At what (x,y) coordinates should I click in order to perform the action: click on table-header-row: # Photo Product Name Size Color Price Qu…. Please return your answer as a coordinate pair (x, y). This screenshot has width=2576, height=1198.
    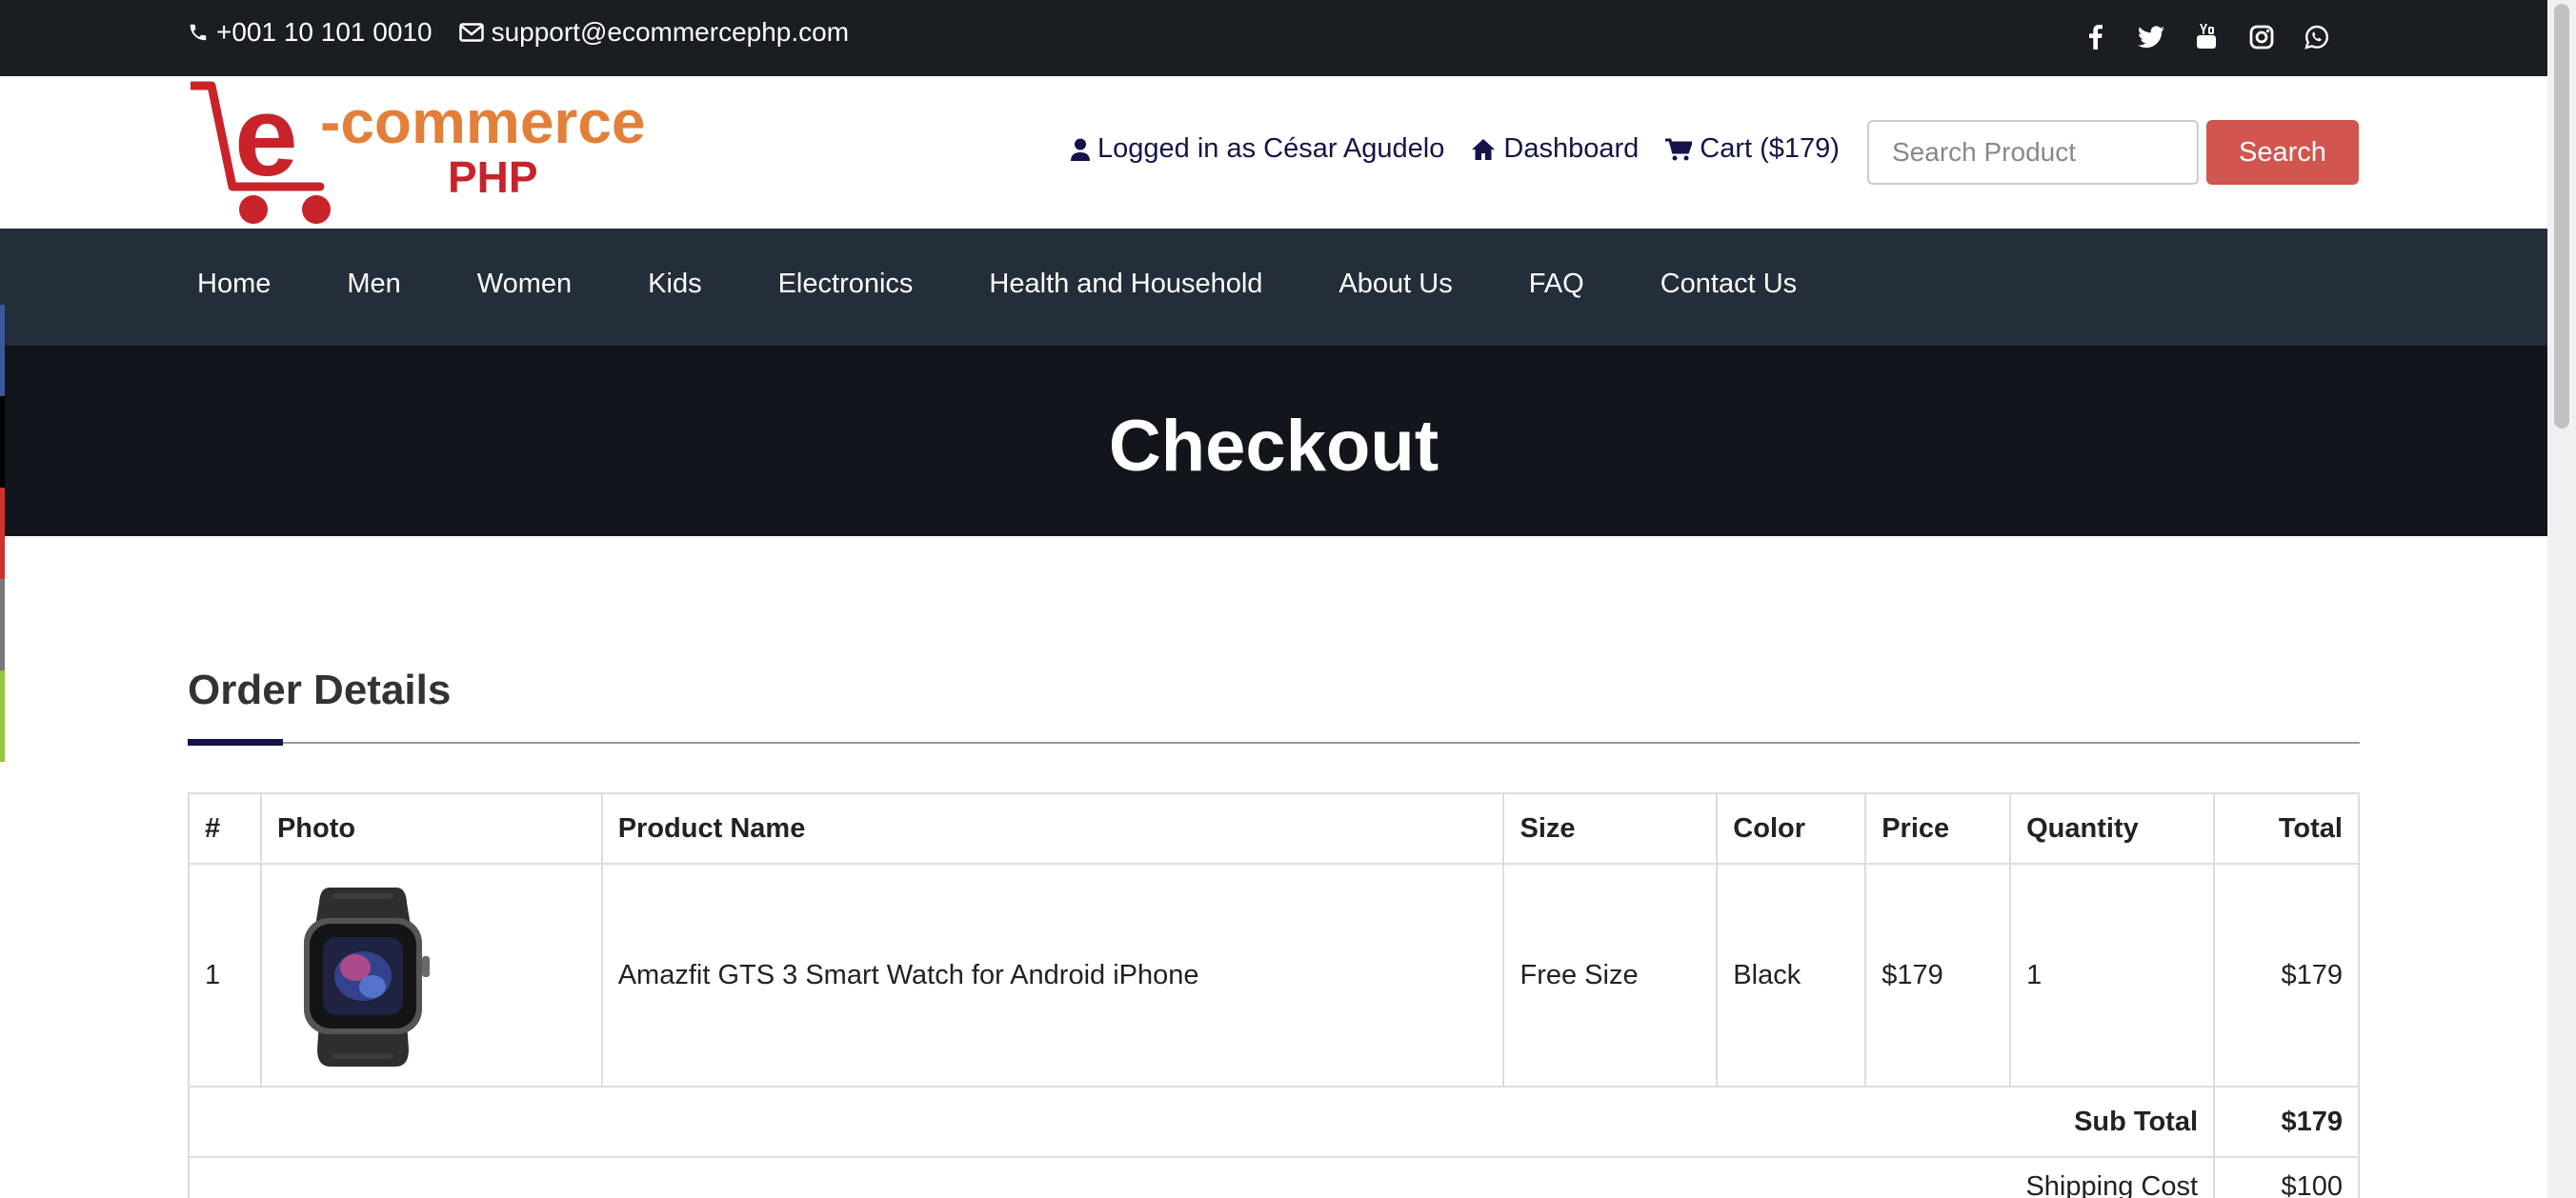
    Looking at the image, I should click on (1274, 828).